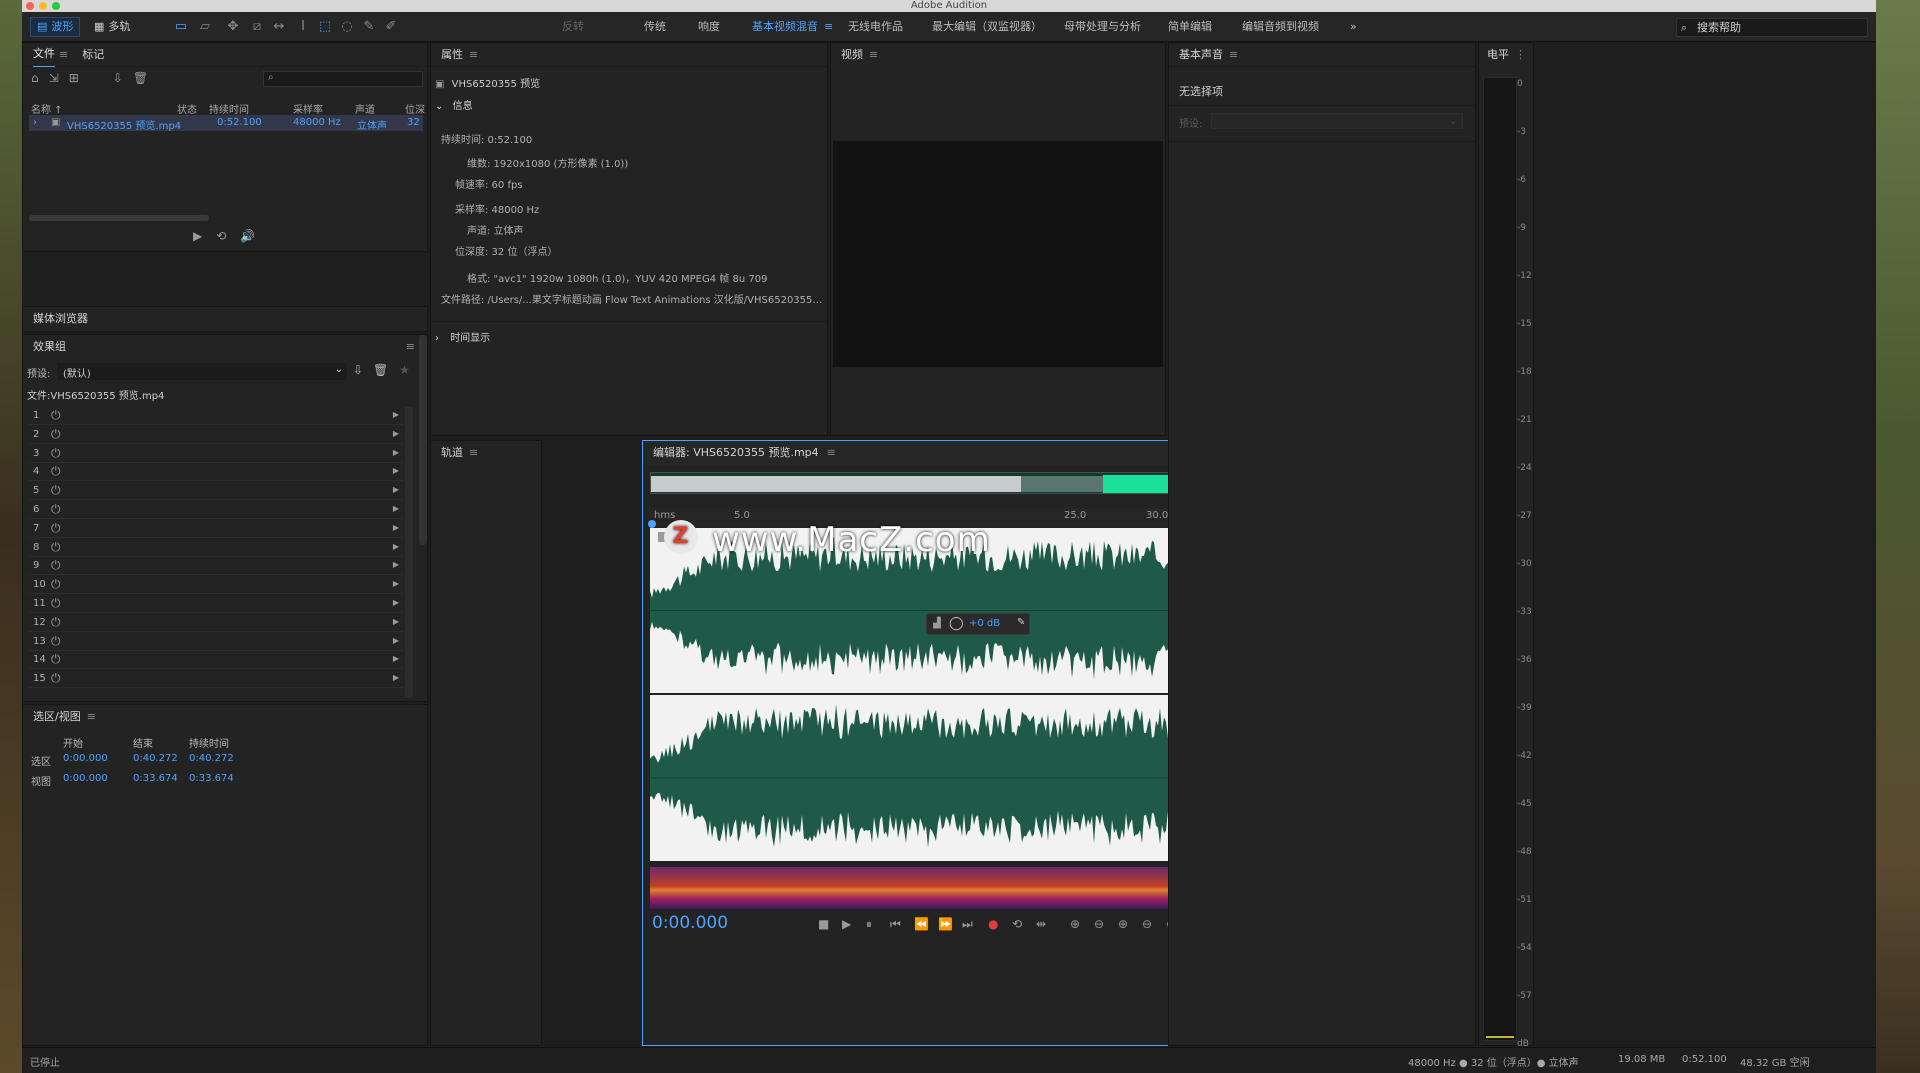  Describe the element at coordinates (216, 660) in the screenshot. I see `effect-slot: 14 ⏻ ▶` at that location.